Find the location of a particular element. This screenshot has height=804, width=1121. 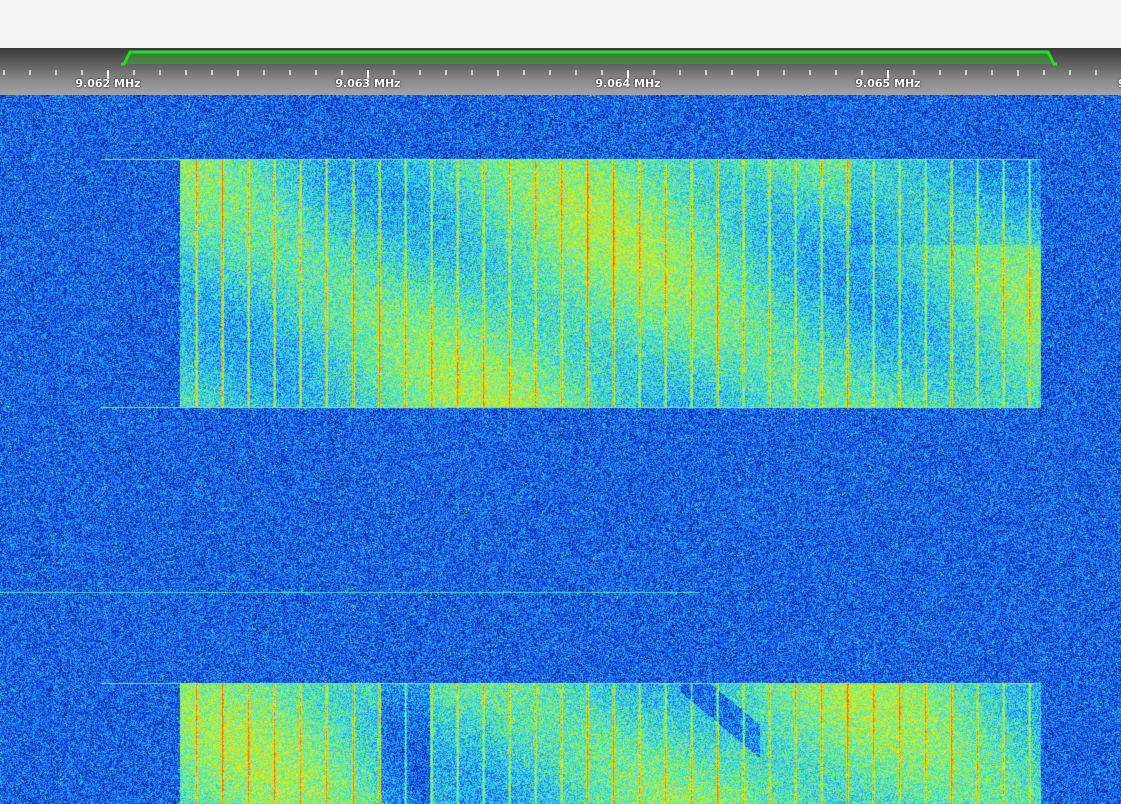

frequency-ruler is located at coordinates (550, 64).